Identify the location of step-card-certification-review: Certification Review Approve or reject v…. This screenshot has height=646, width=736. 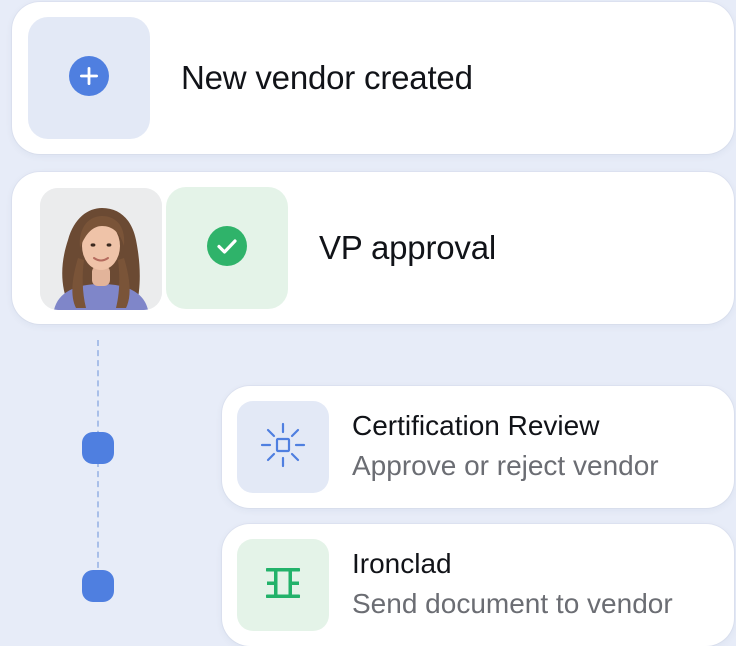
(478, 447).